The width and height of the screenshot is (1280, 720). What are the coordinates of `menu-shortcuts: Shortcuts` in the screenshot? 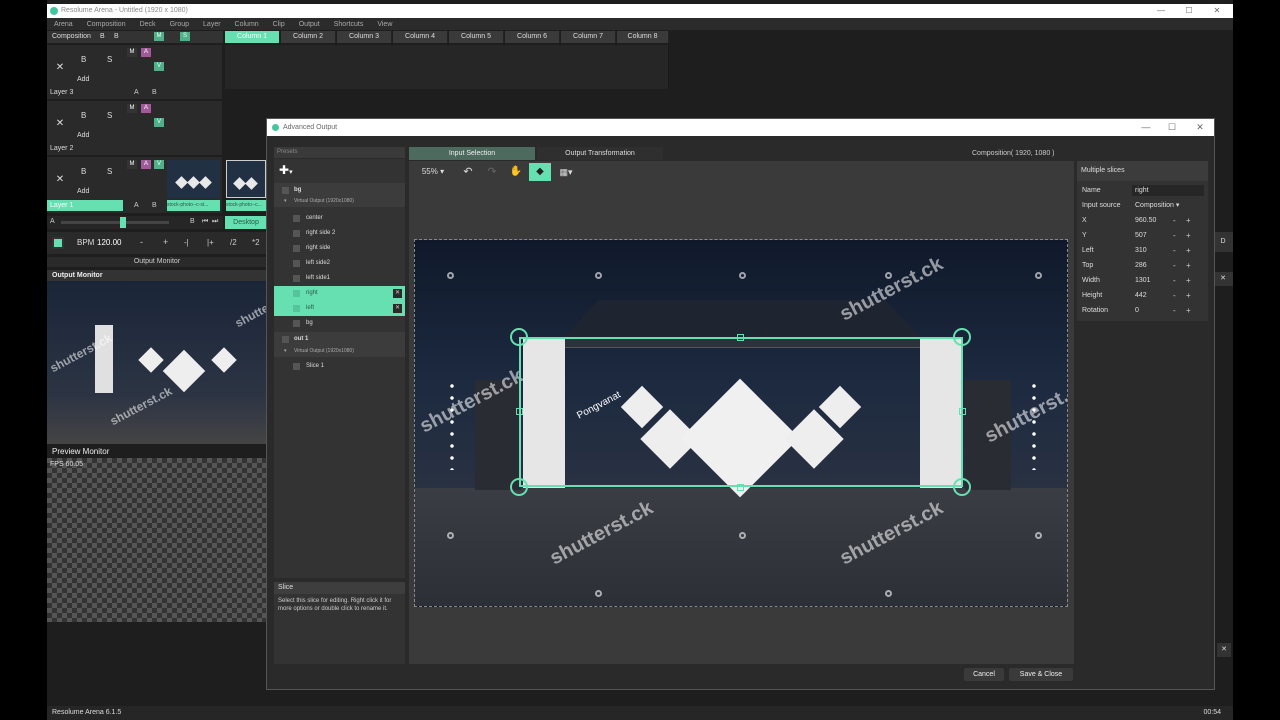 It's located at (349, 24).